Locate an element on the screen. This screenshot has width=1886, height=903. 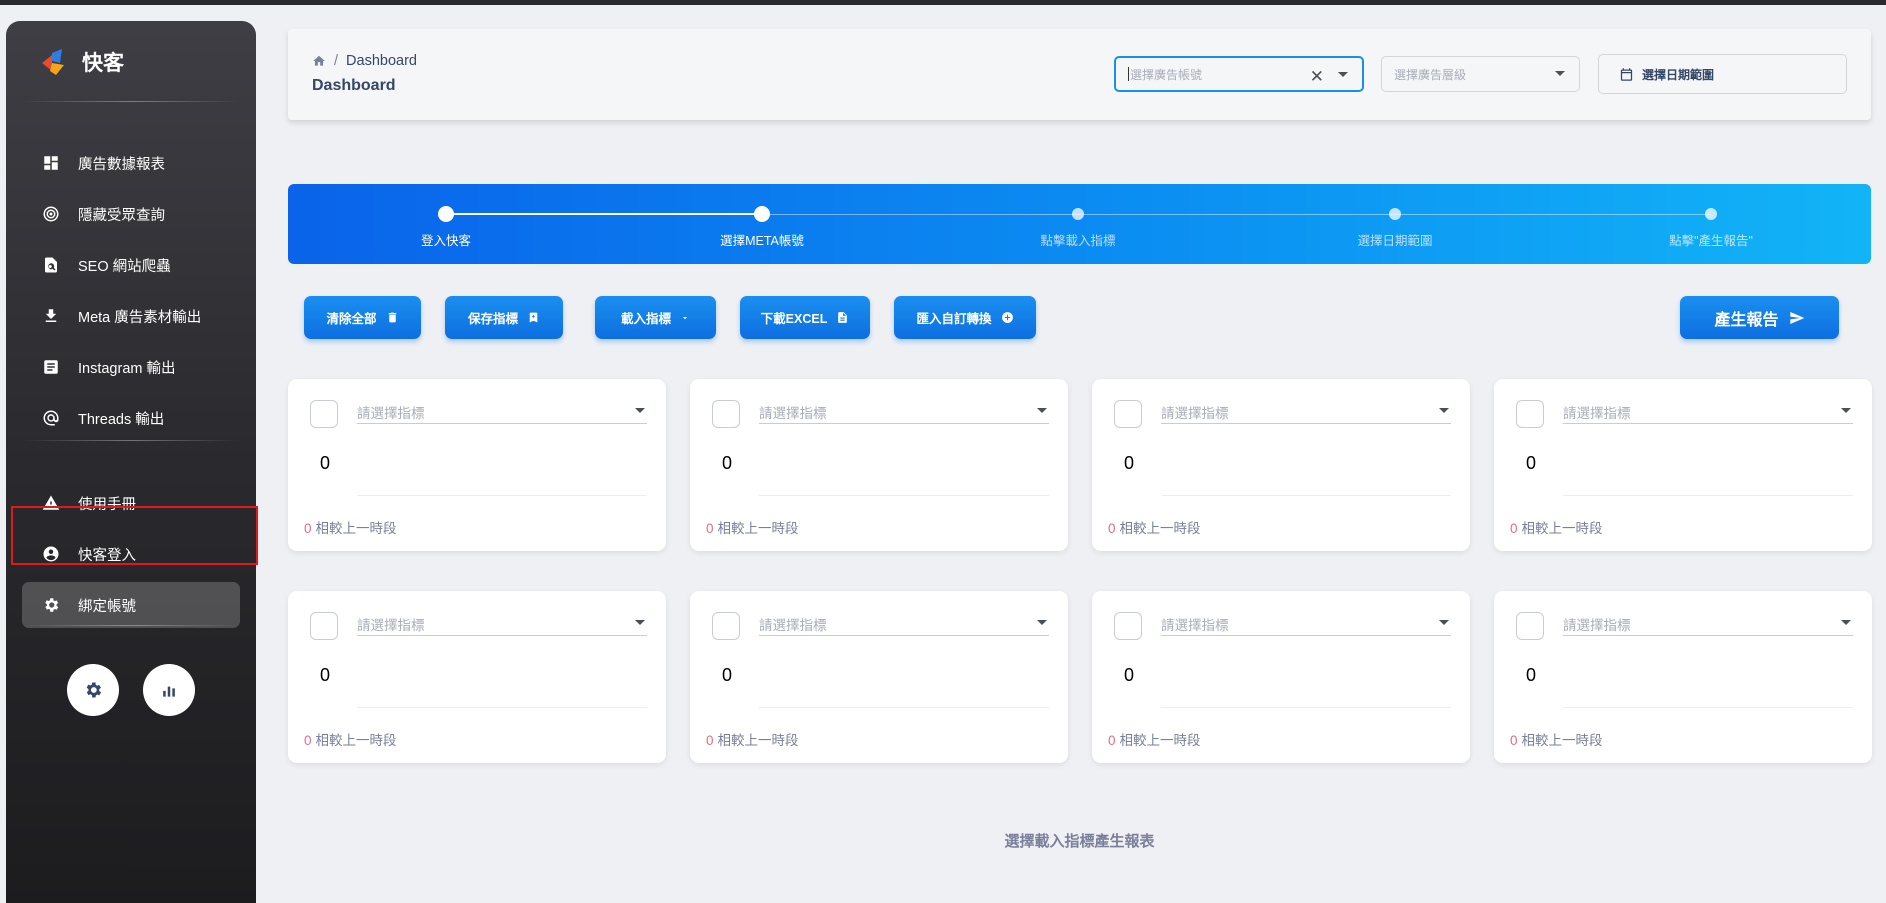
date-range-picker: 選擇日期範圍 is located at coordinates (1722, 74).